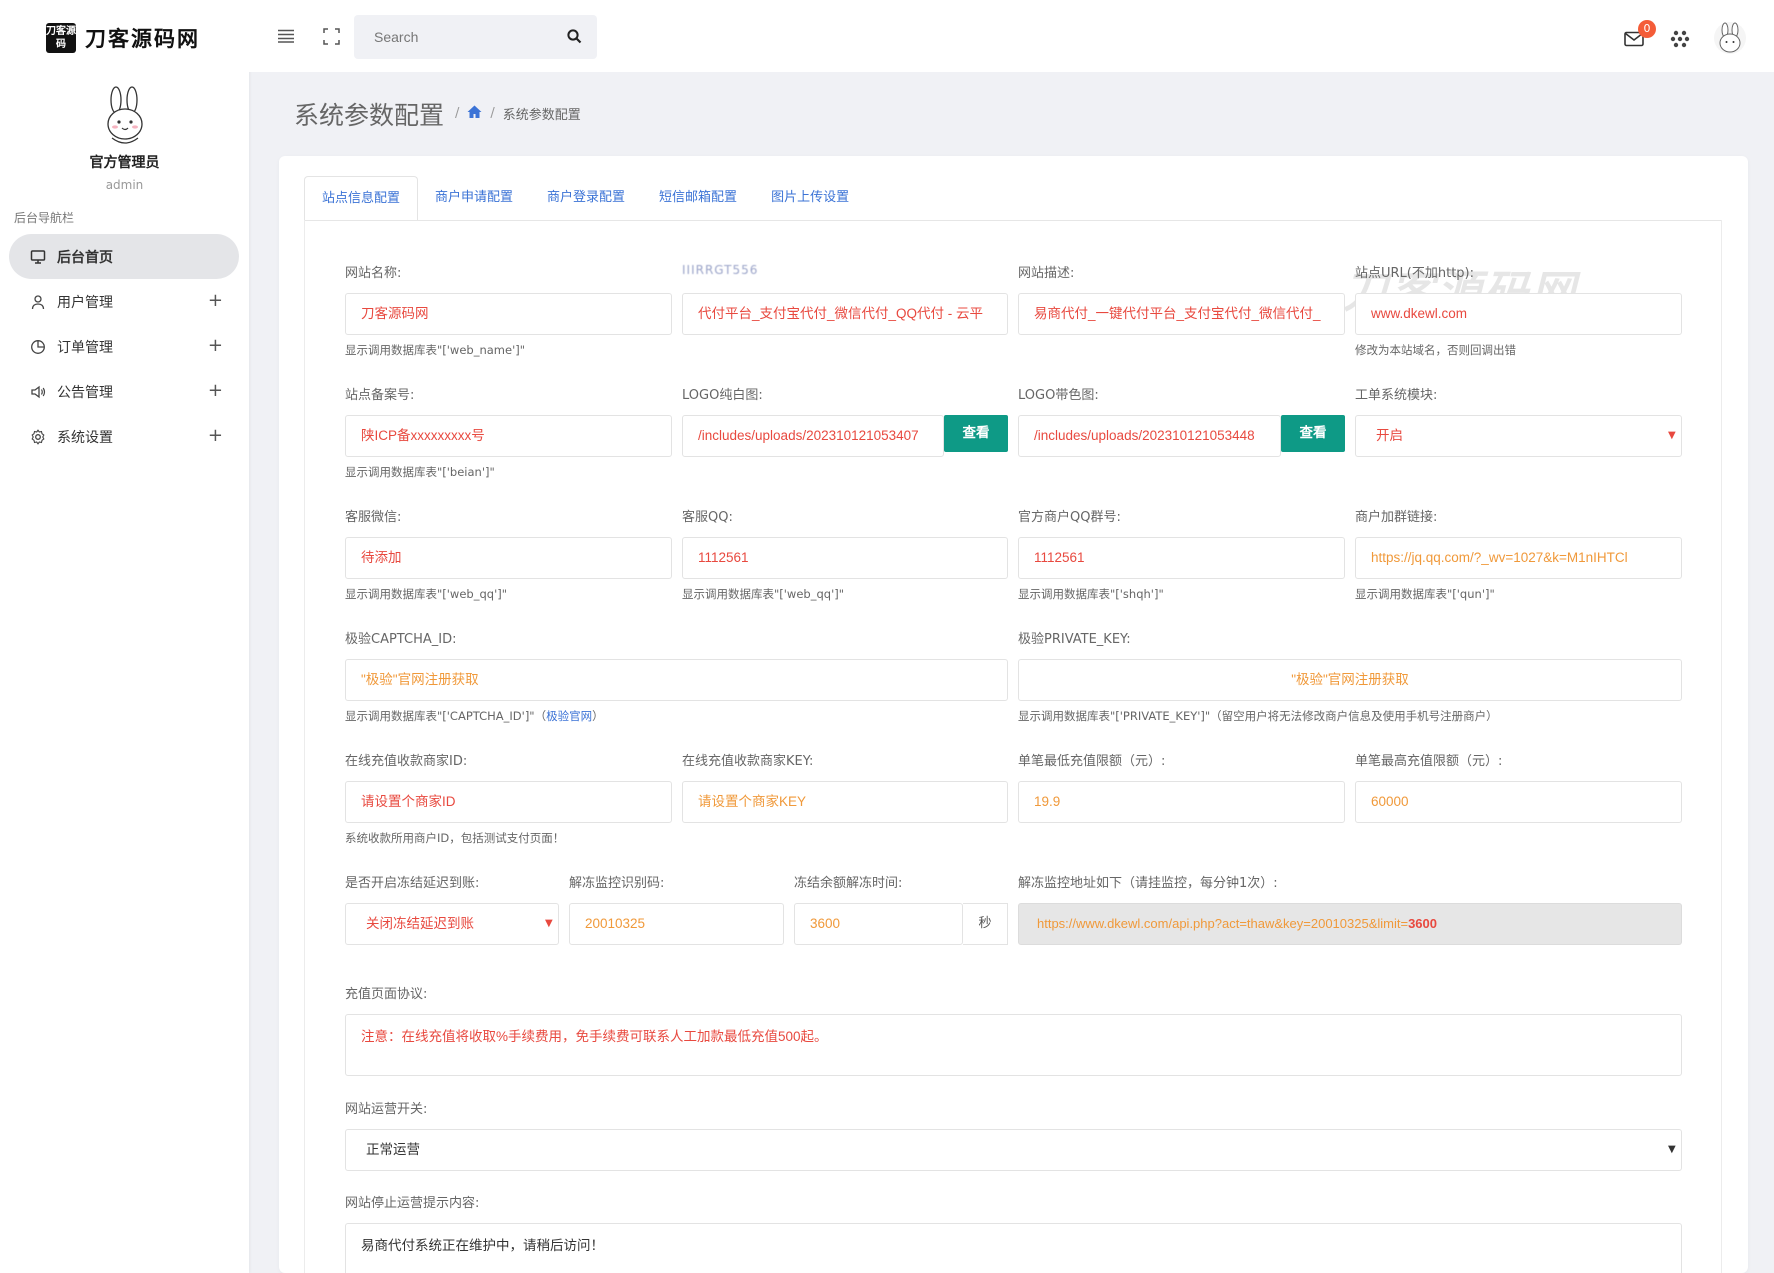 Image resolution: width=1774 pixels, height=1273 pixels. What do you see at coordinates (1721, 746) in the screenshot?
I see `panel-border` at bounding box center [1721, 746].